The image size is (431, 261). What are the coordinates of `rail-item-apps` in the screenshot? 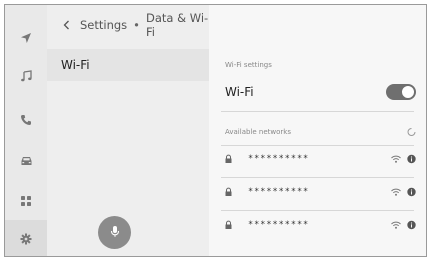 It's located at (26, 201).